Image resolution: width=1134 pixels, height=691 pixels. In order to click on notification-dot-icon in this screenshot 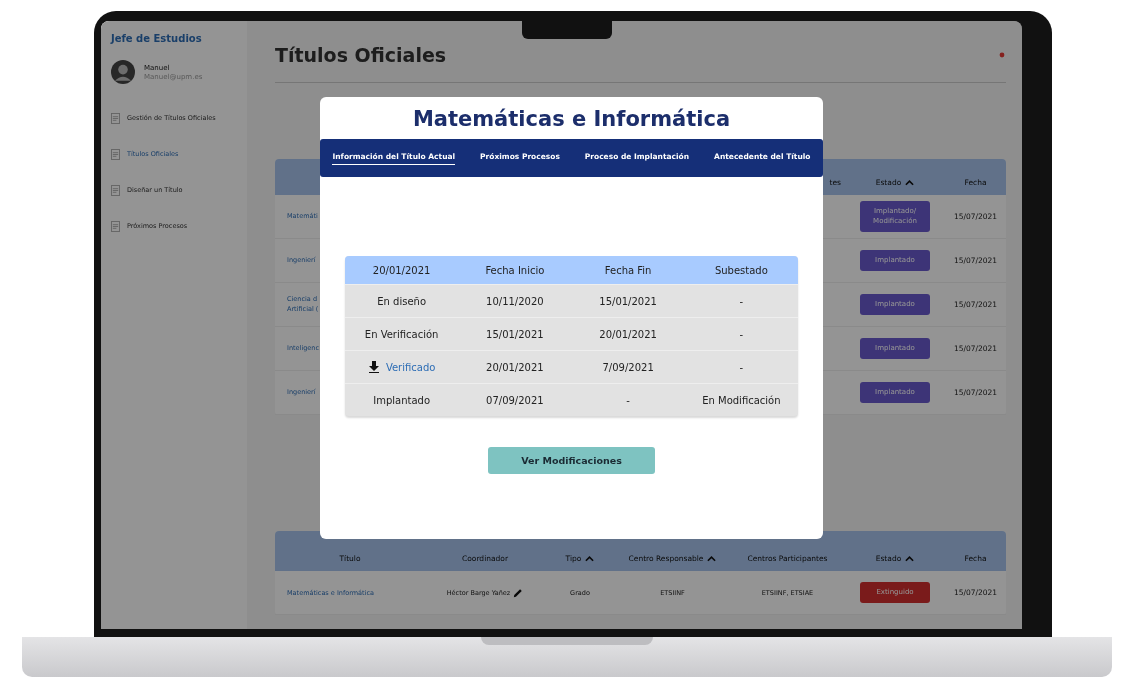, I will do `click(1002, 54)`.